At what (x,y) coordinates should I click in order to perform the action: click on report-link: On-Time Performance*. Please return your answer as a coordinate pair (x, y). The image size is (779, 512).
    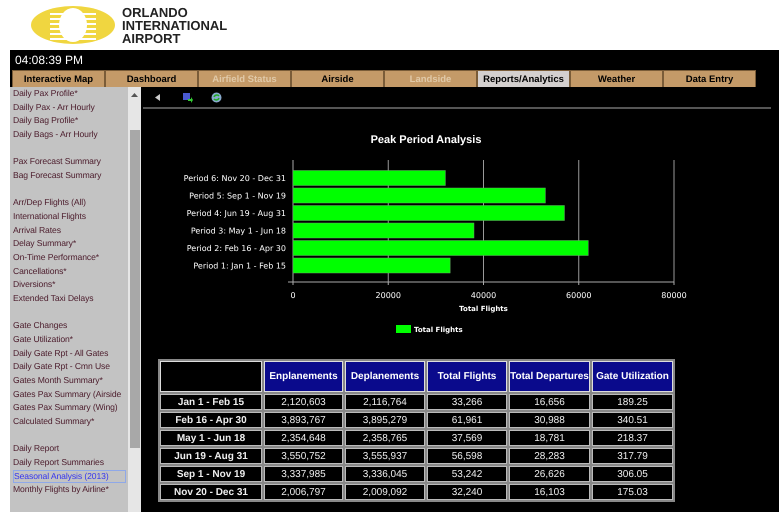
    Looking at the image, I should click on (69, 257).